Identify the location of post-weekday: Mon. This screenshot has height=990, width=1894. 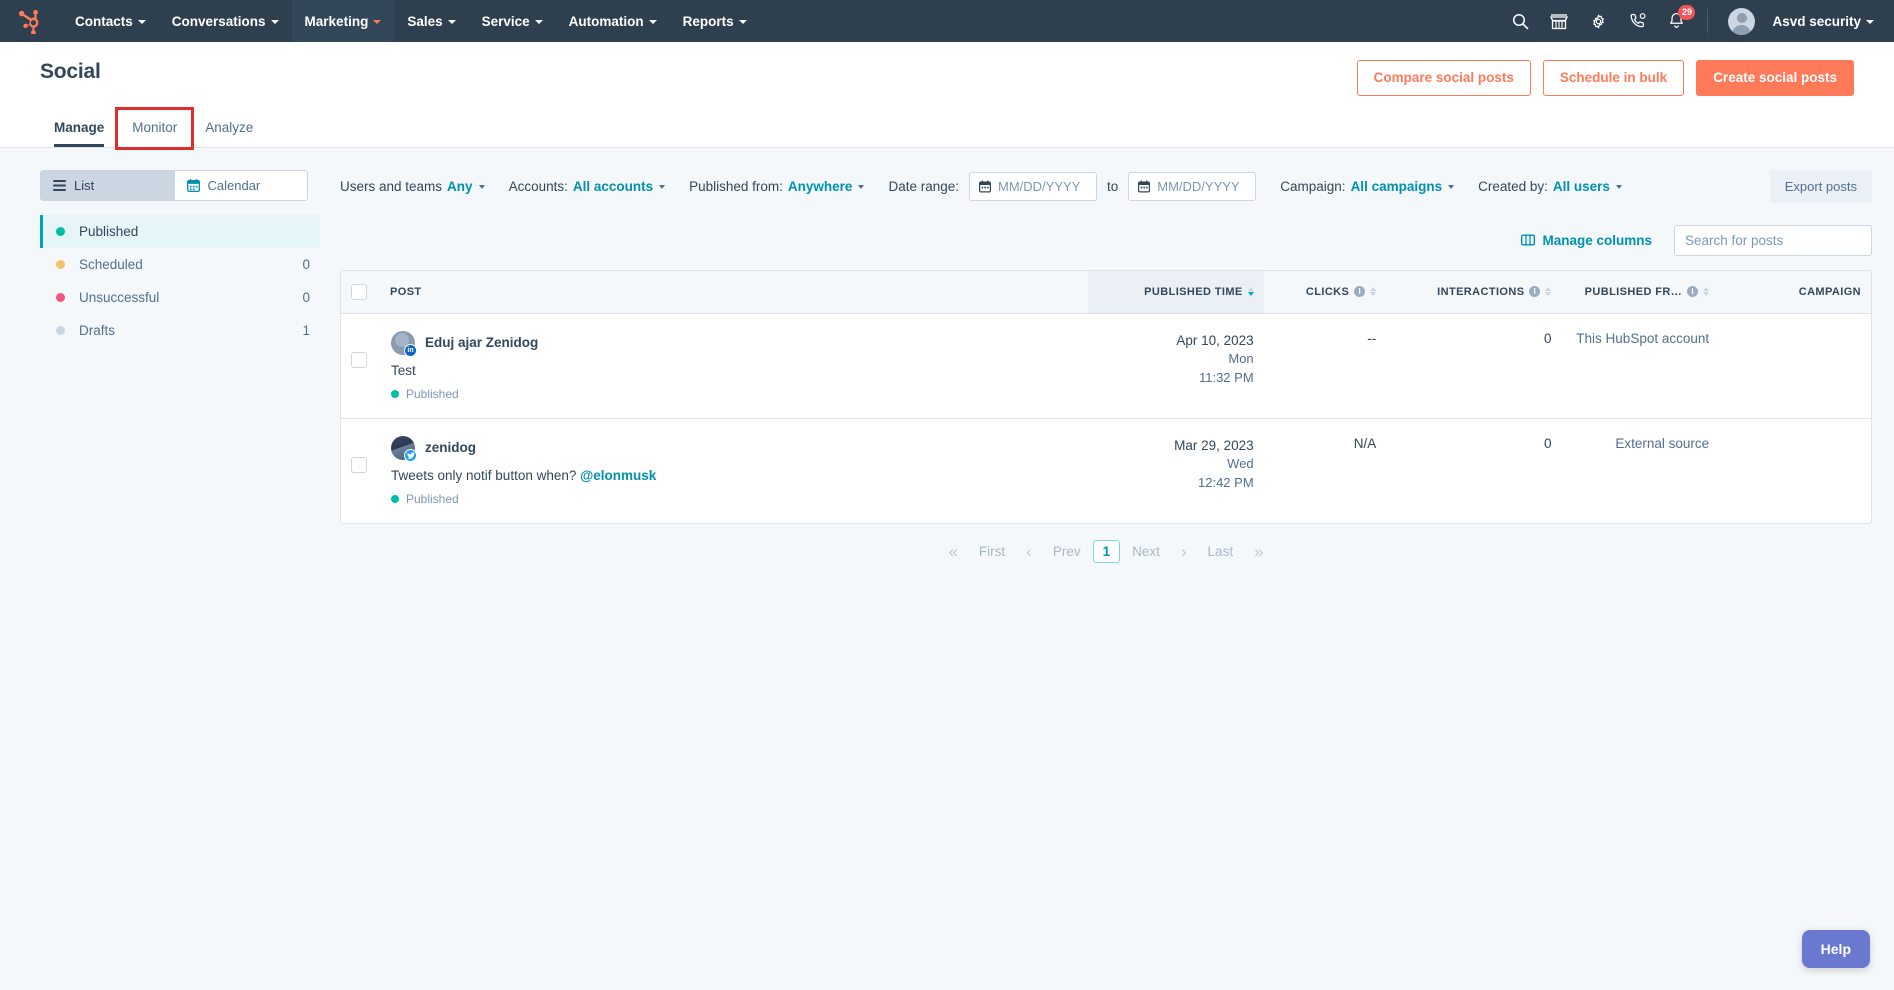
(1241, 359).